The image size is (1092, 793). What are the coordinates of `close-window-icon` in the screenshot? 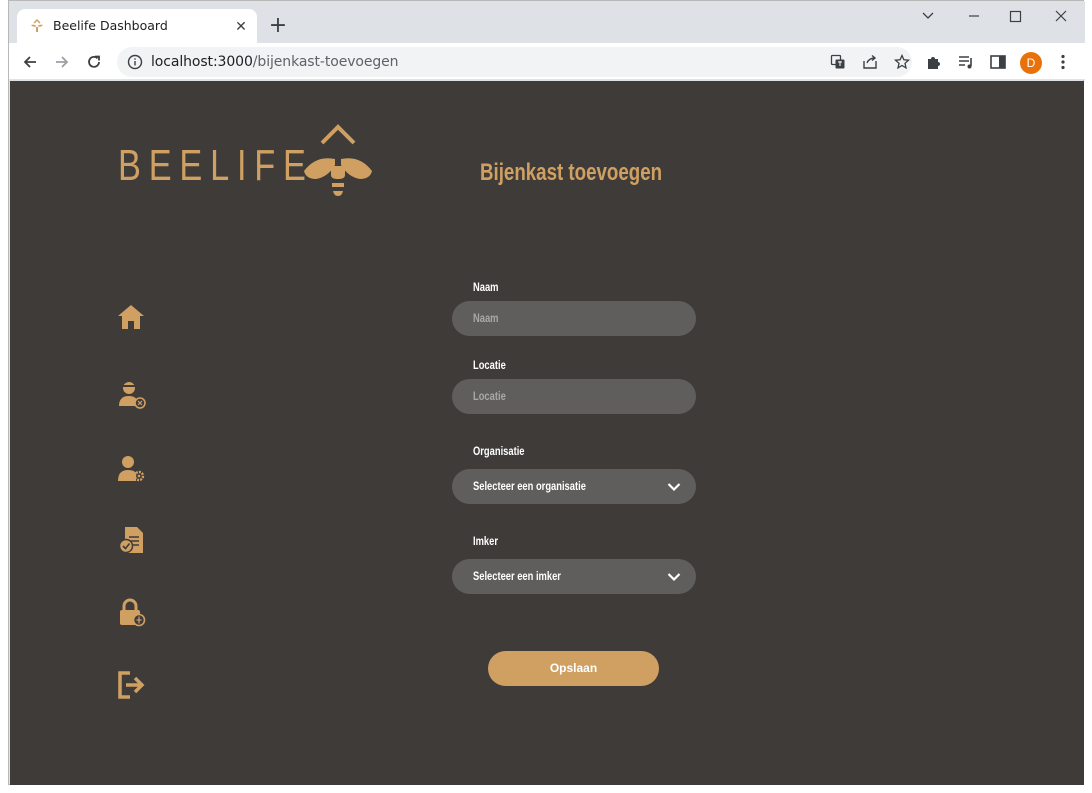 It's located at (1061, 16).